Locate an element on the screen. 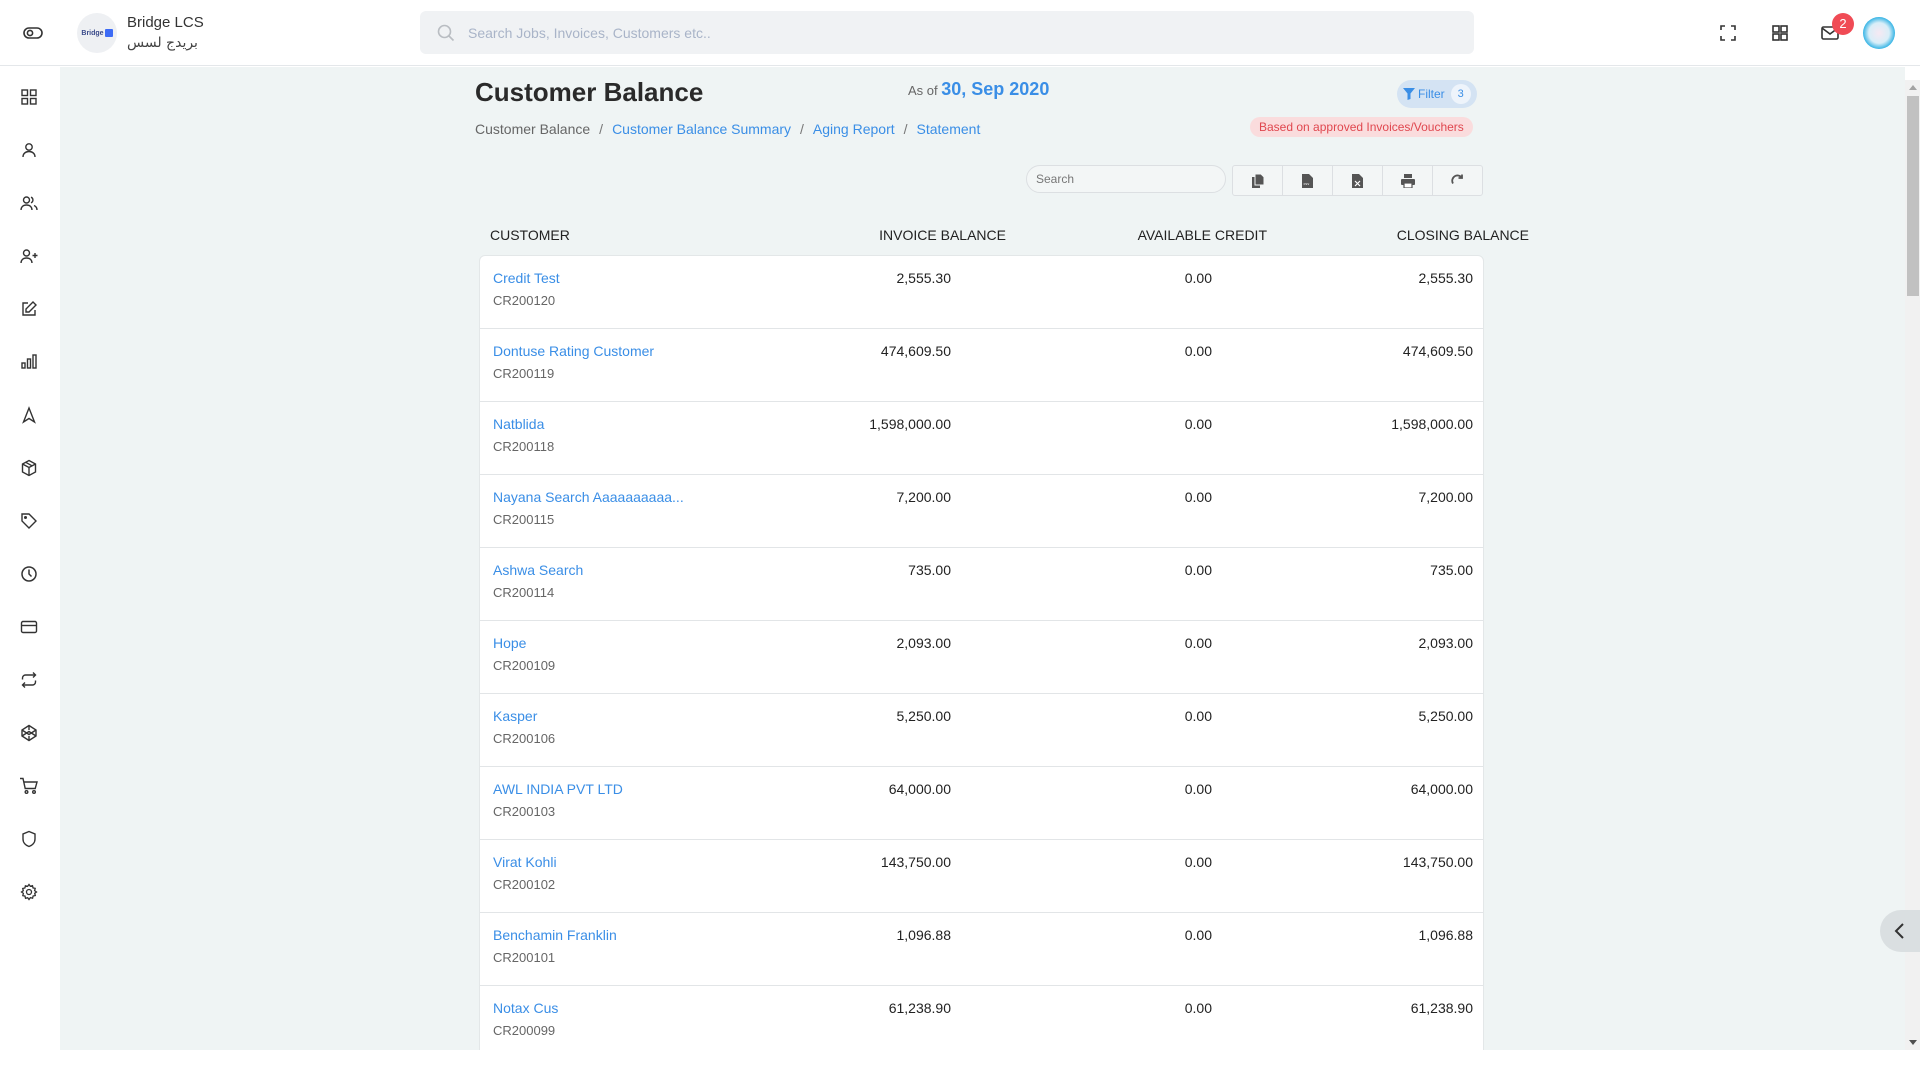 The image size is (1920, 1080). breadcrumb-aging-report: Aging Report is located at coordinates (854, 129).